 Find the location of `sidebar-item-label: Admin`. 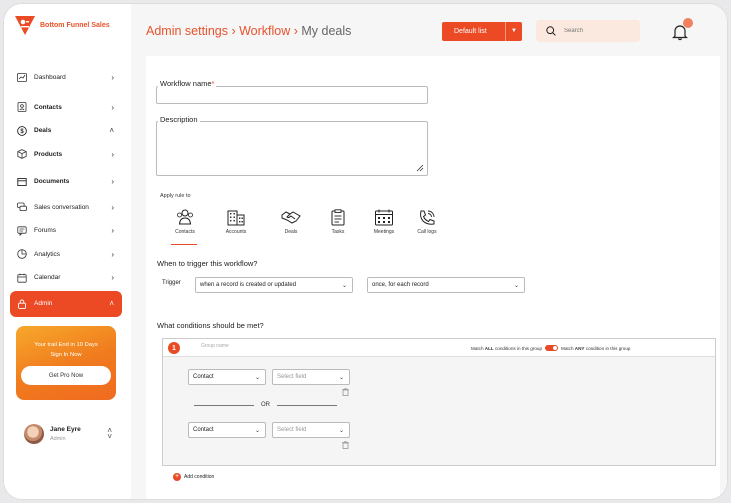

sidebar-item-label: Admin is located at coordinates (43, 303).